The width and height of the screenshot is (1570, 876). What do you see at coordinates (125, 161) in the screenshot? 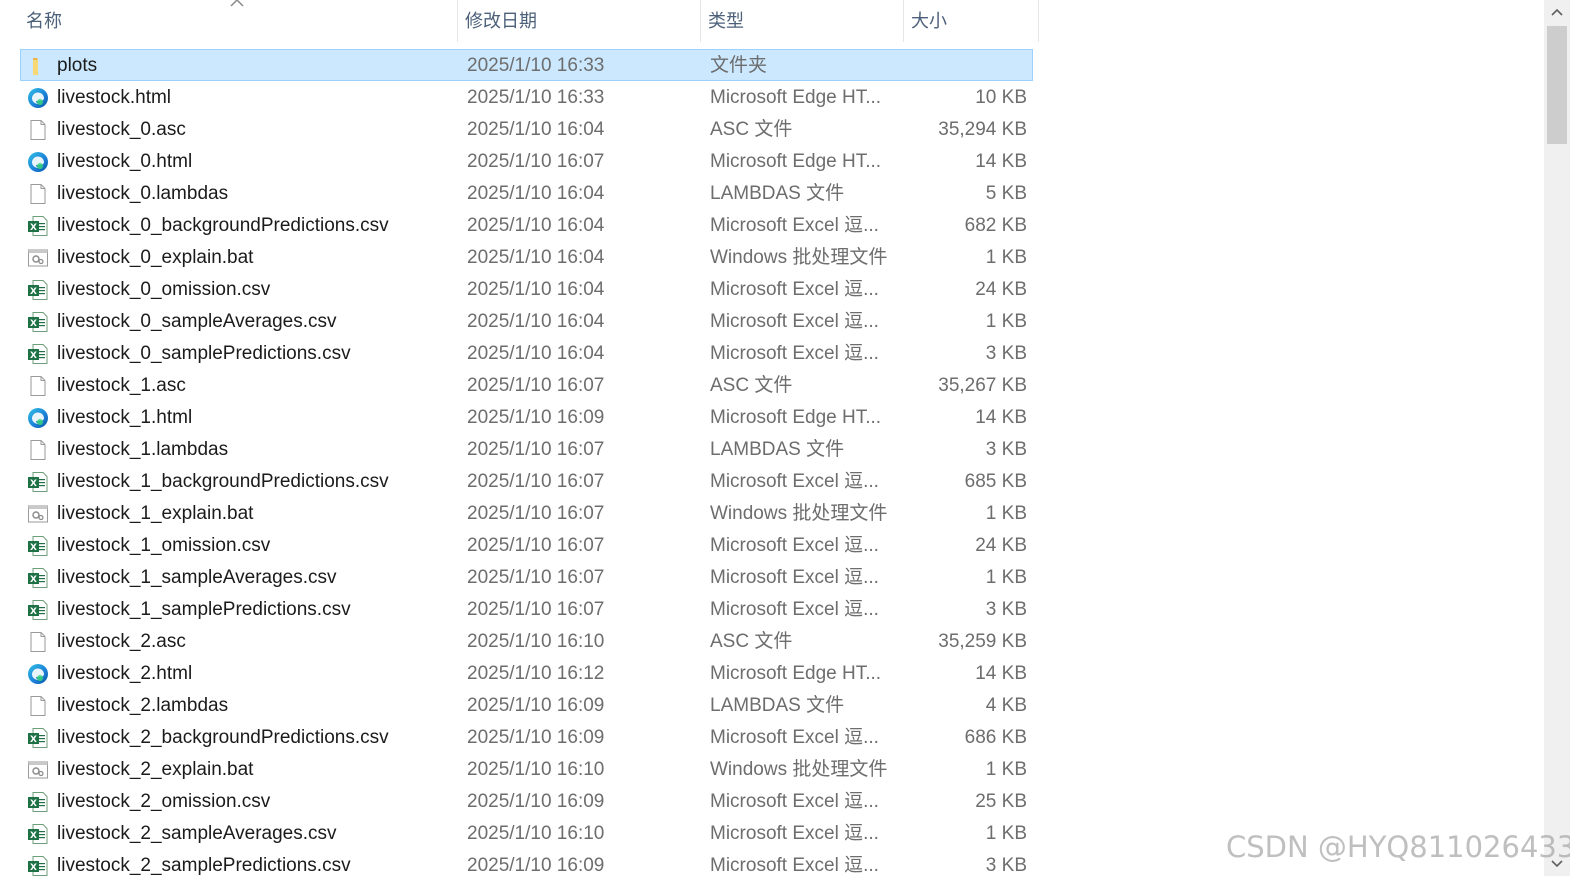
I see `file-name: livestock_0.html` at bounding box center [125, 161].